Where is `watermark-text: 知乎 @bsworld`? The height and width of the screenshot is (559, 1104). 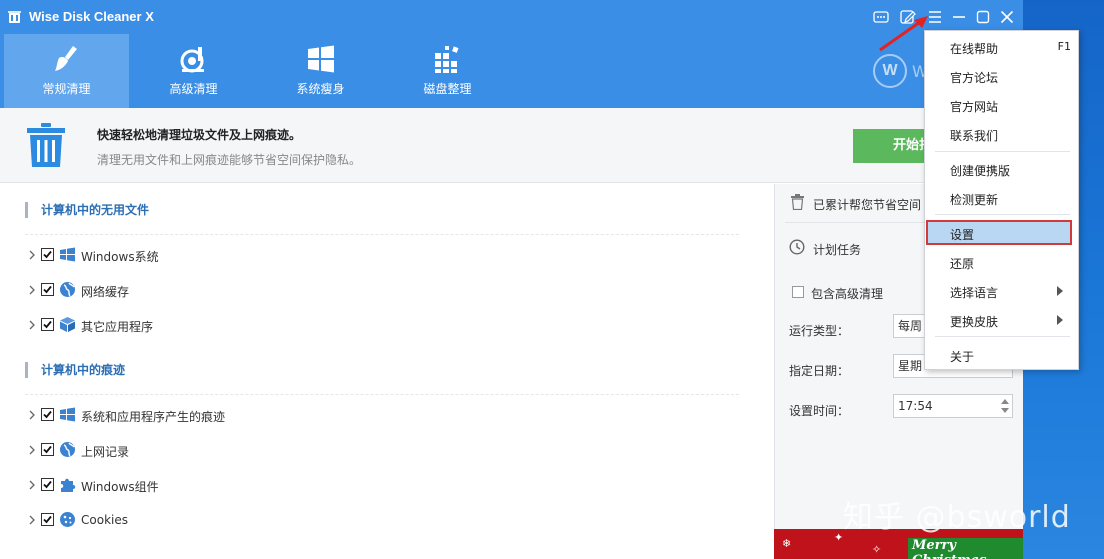
watermark-text: 知乎 @bsworld is located at coordinates (957, 517).